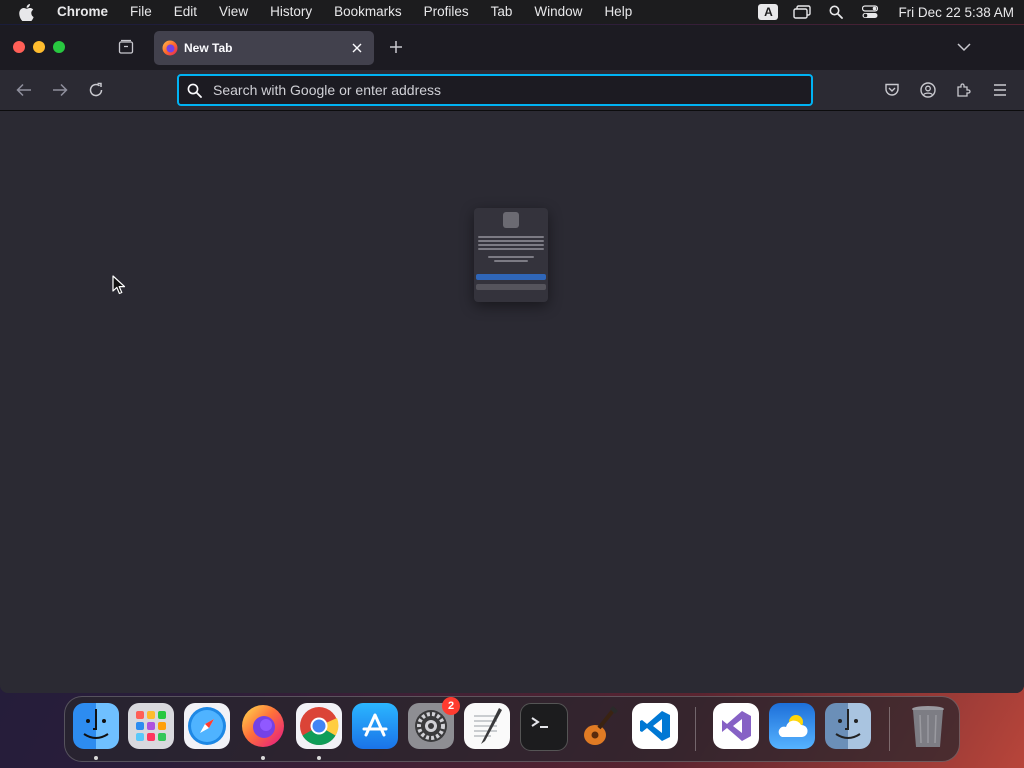 The width and height of the screenshot is (1024, 768). I want to click on weather-icon, so click(792, 726).